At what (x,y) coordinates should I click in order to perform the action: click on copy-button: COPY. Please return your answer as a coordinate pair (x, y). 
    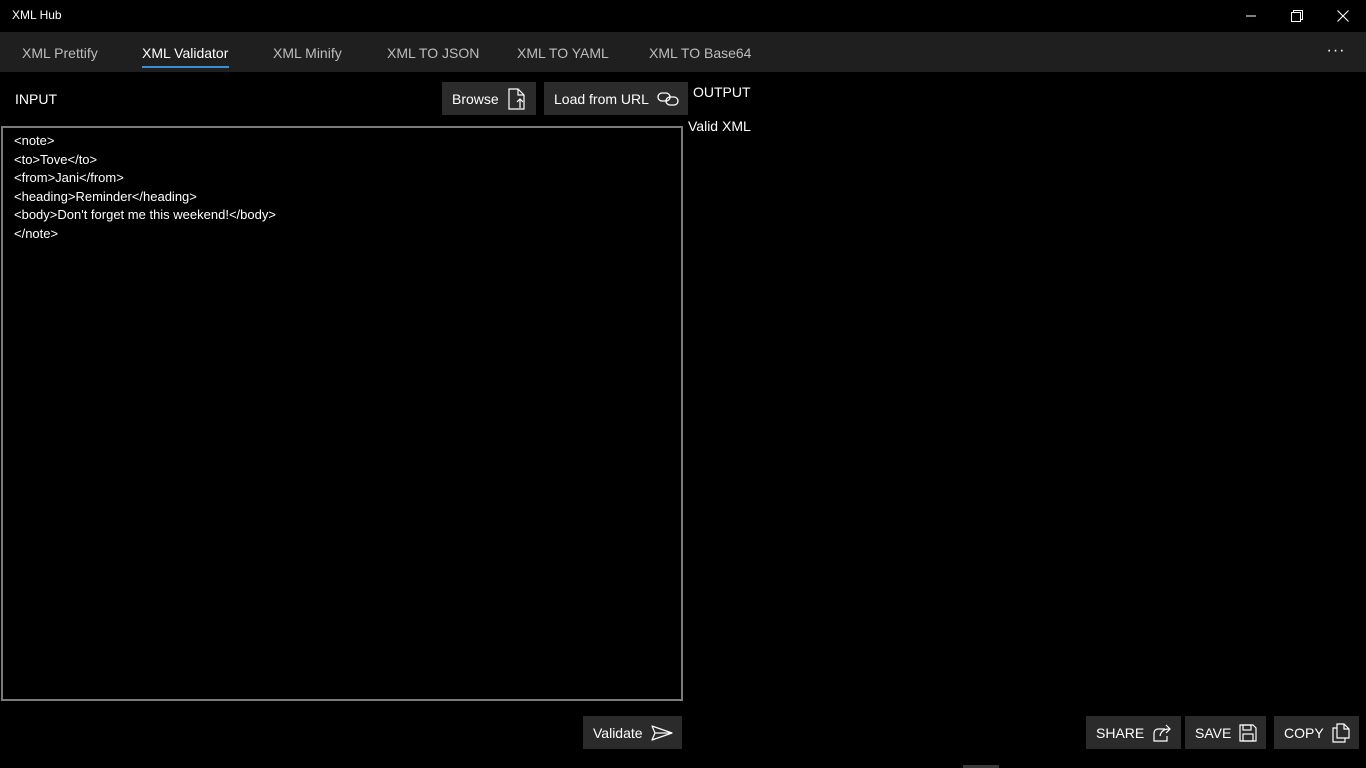
    Looking at the image, I should click on (1316, 732).